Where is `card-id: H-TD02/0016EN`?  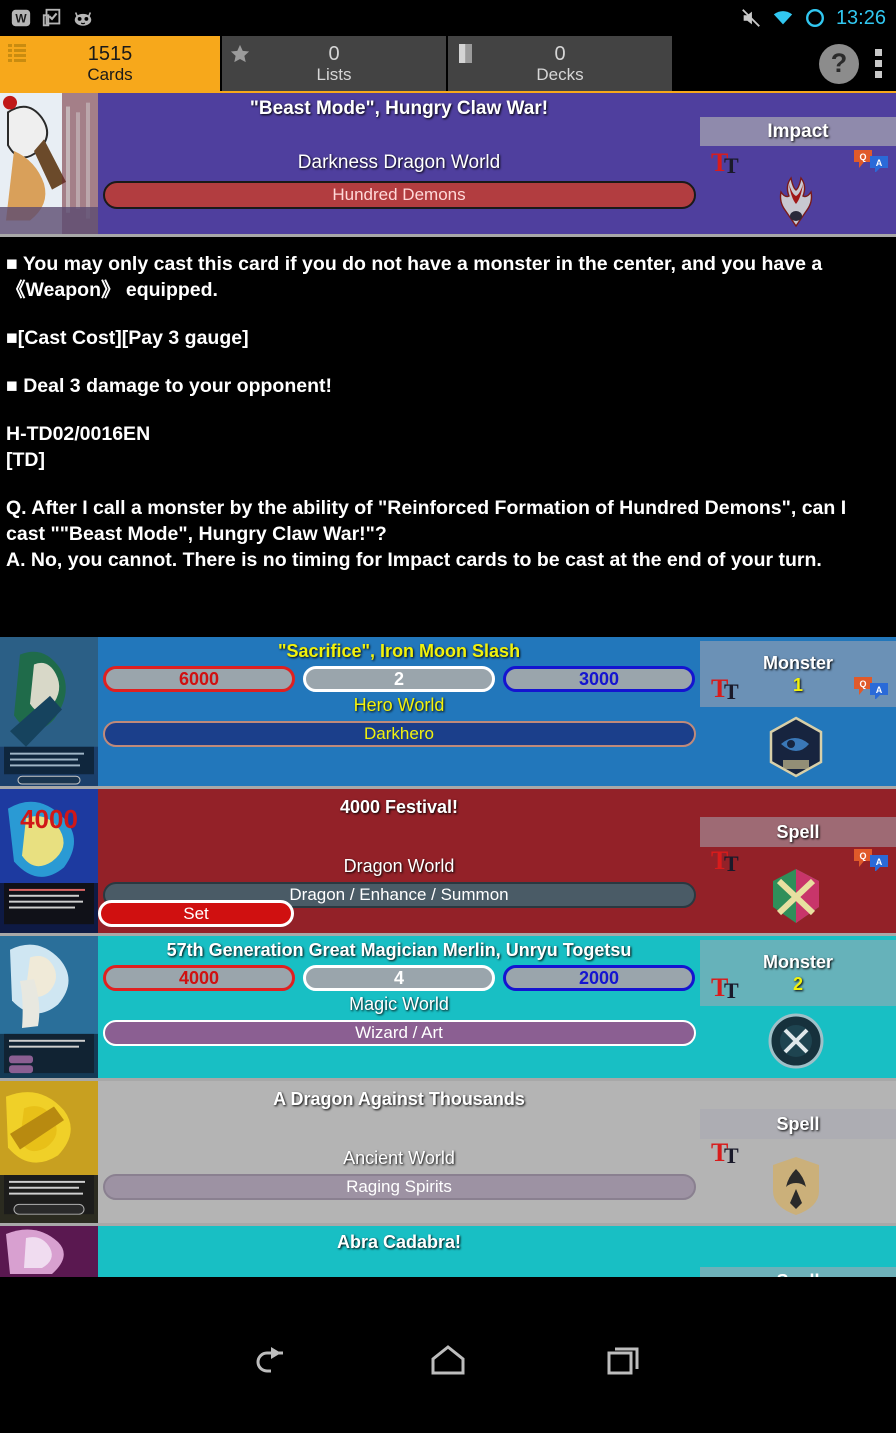 card-id: H-TD02/0016EN is located at coordinates (78, 434).